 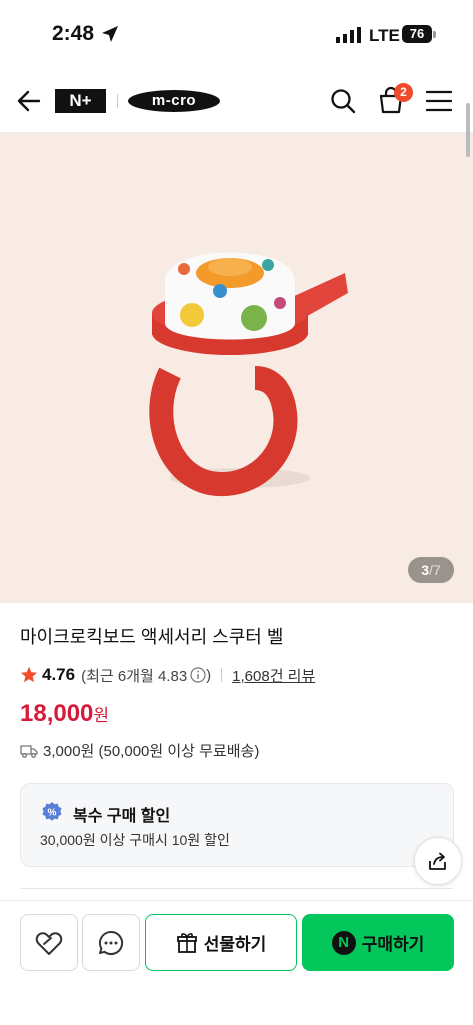 I want to click on gift-button-label: 선물하기, so click(x=235, y=944).